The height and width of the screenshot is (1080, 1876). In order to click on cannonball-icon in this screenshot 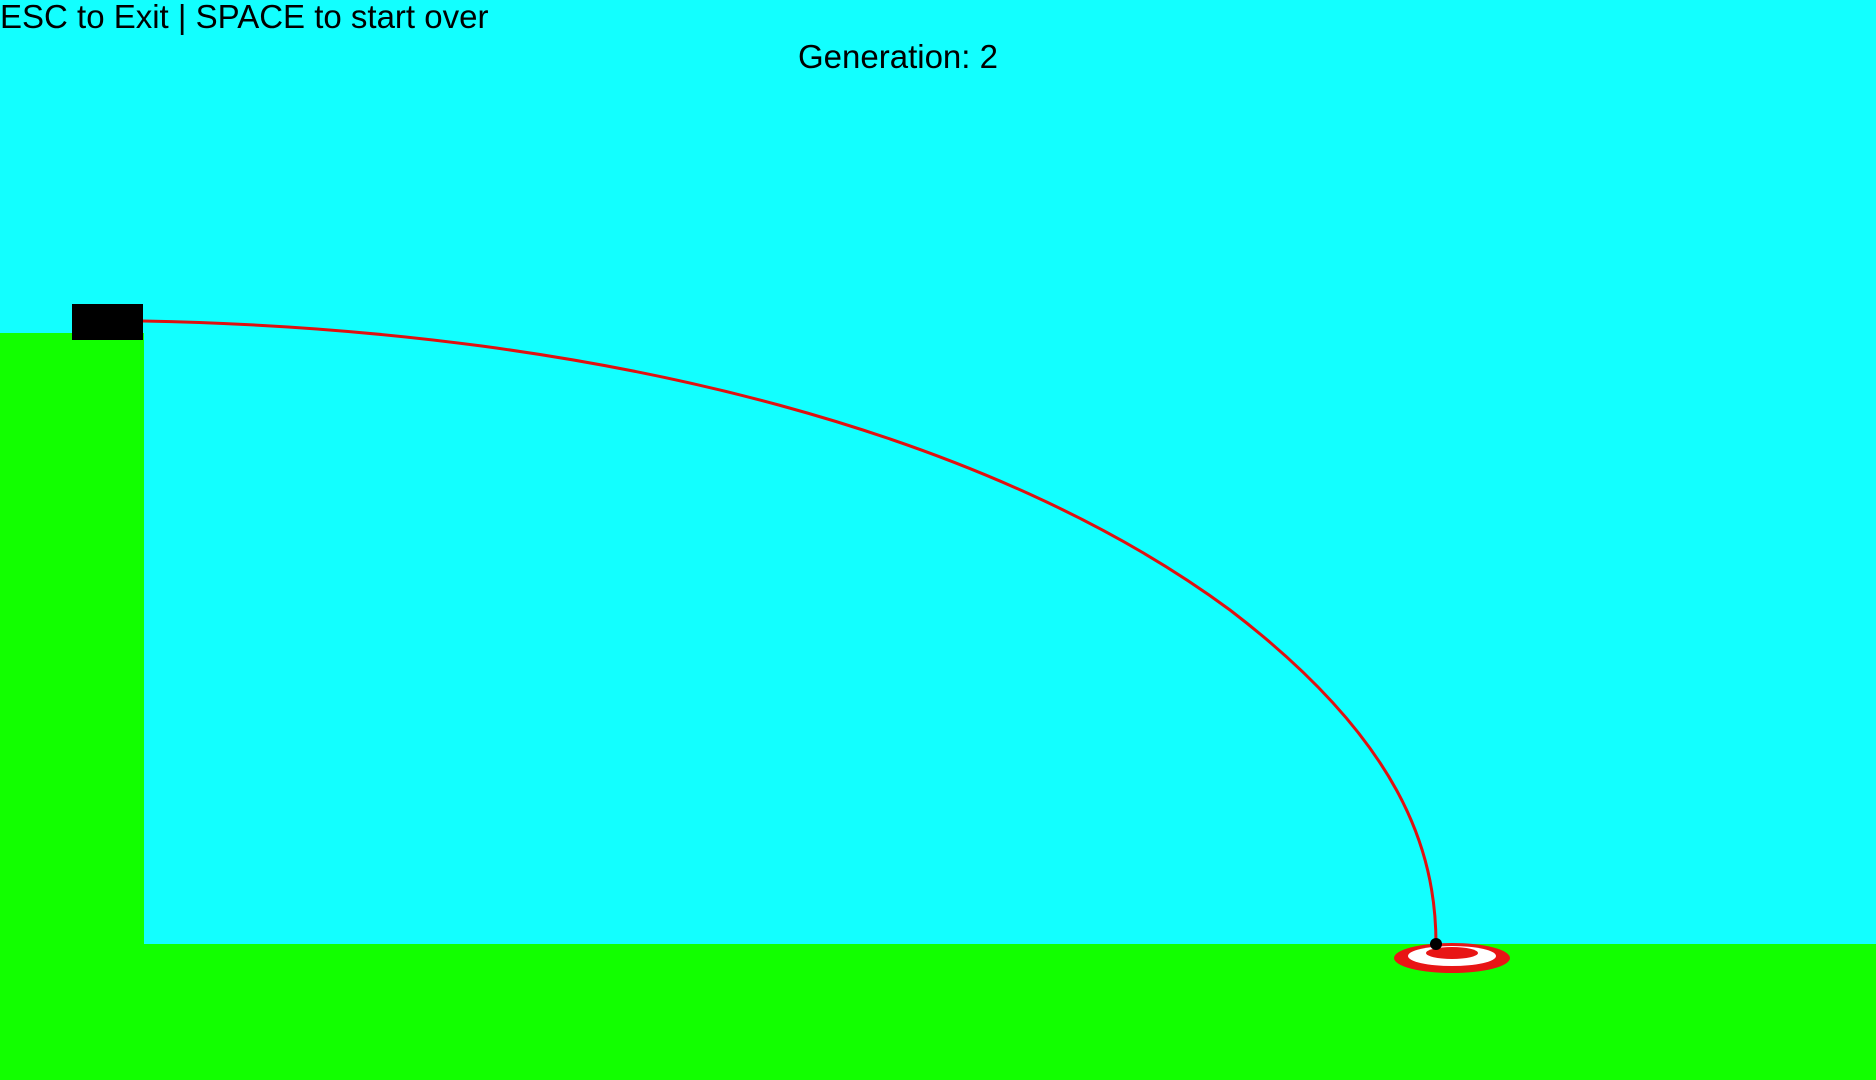, I will do `click(1436, 944)`.